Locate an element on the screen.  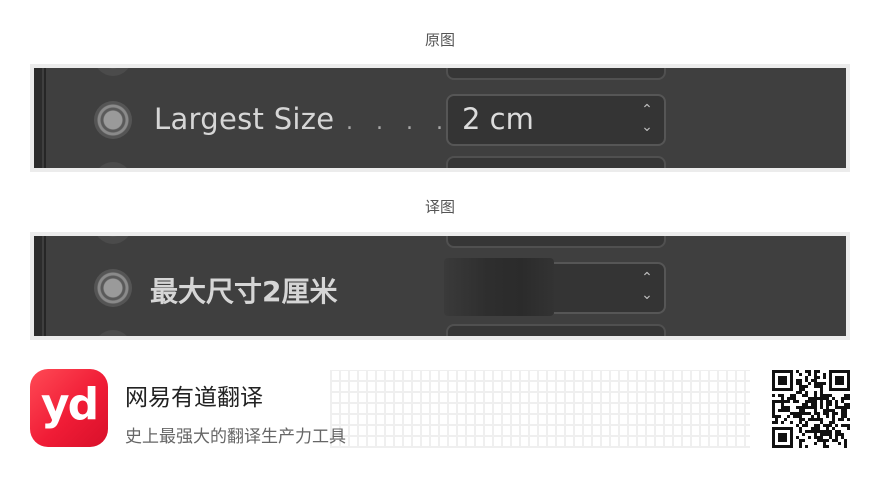
youdao-logo: yd is located at coordinates (69, 408).